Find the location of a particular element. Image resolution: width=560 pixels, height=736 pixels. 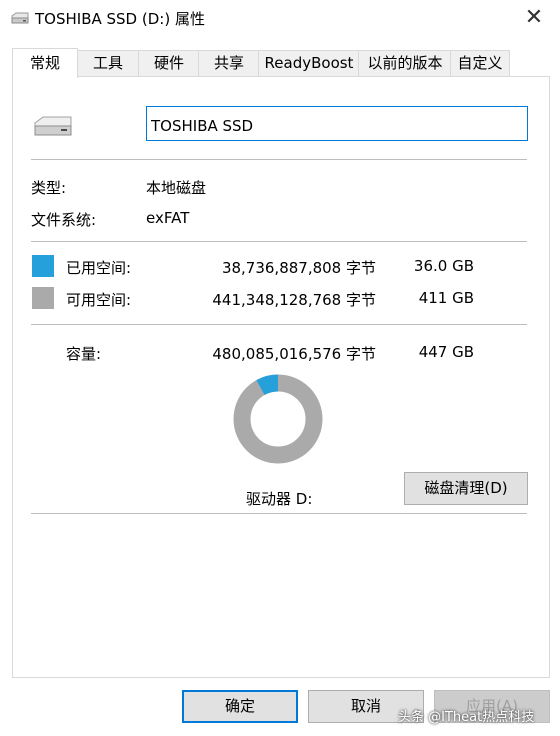

tab-general: 常规 is located at coordinates (45, 63).